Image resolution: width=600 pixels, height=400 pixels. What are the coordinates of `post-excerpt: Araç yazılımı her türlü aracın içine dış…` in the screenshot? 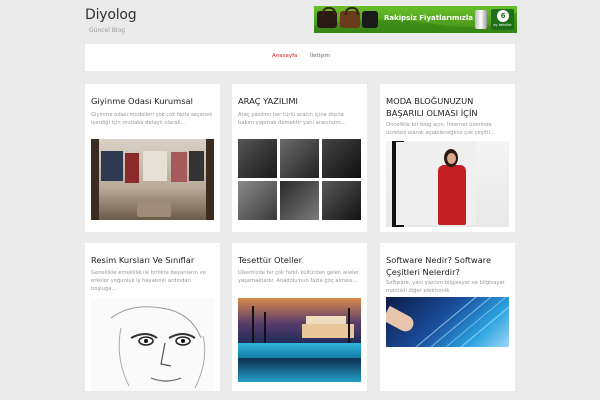 It's located at (292, 119).